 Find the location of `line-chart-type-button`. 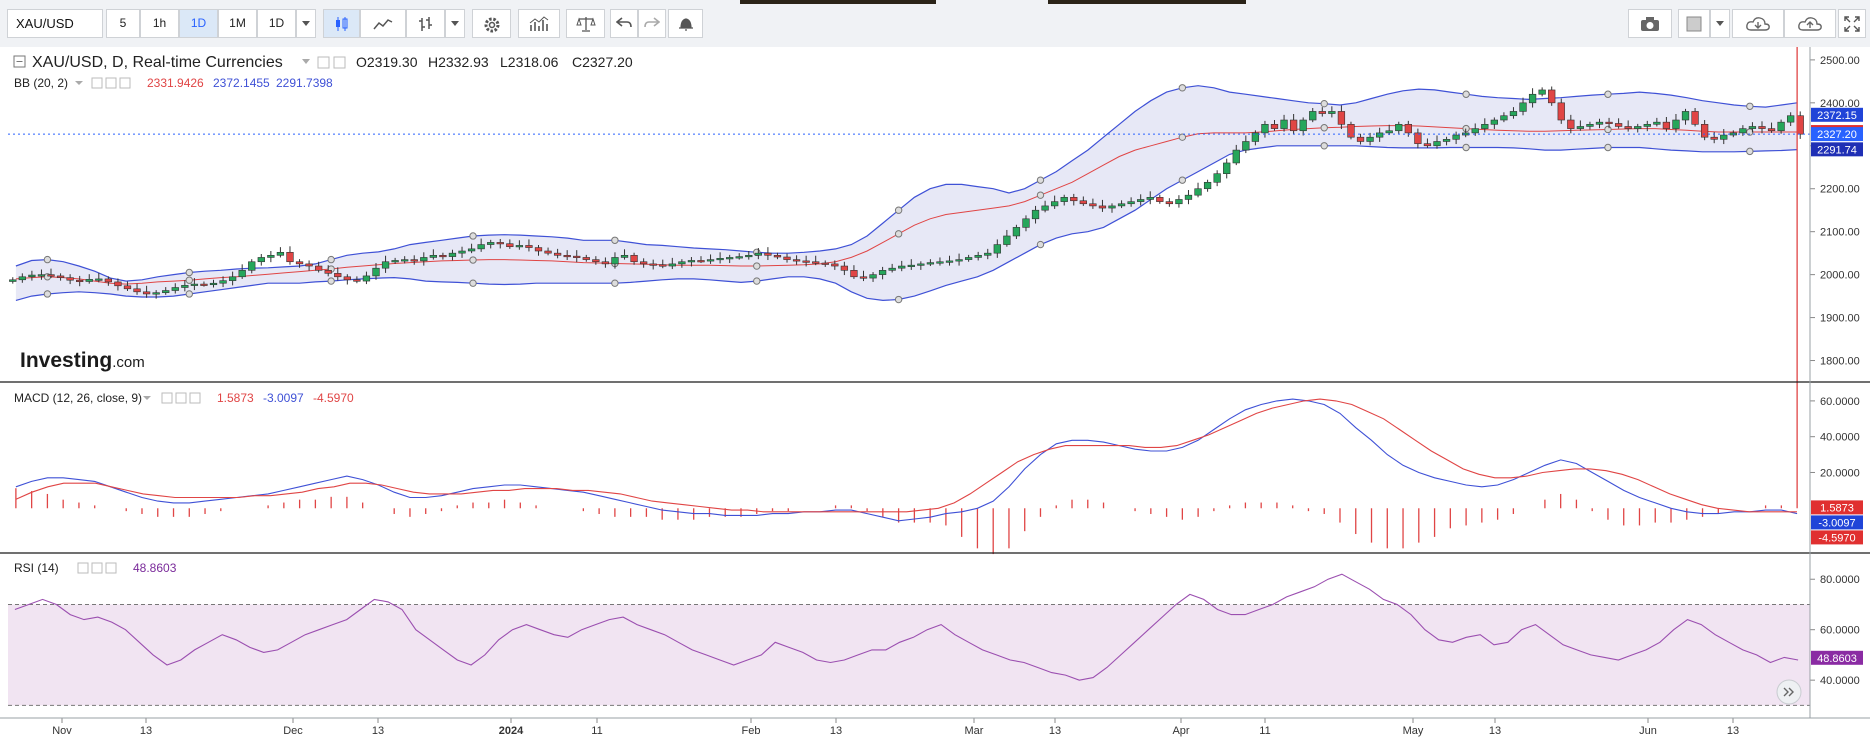

line-chart-type-button is located at coordinates (383, 23).